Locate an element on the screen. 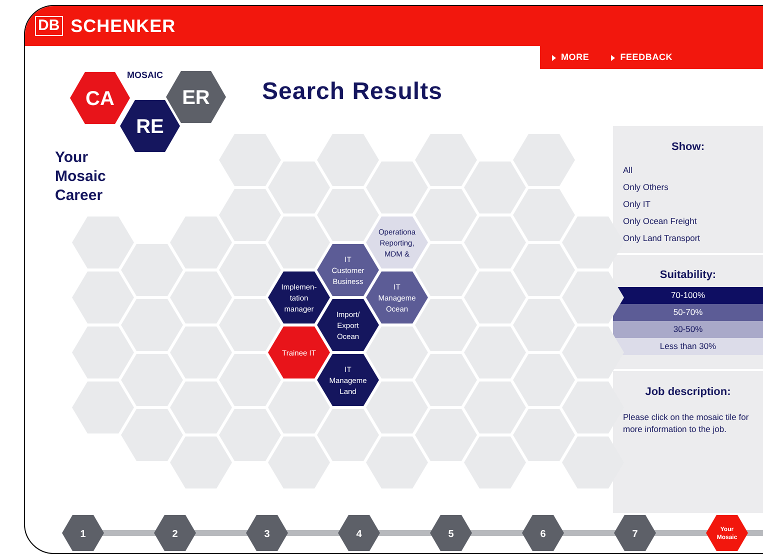  panel-heading: Suitability: is located at coordinates (688, 275).